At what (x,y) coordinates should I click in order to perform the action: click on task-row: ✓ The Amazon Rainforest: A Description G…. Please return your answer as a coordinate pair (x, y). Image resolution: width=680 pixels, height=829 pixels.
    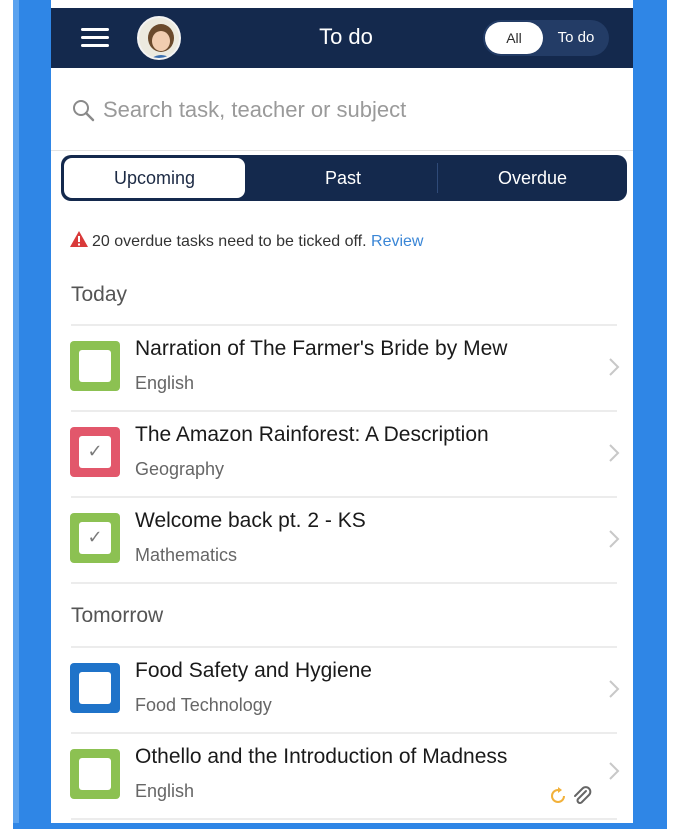
    Looking at the image, I should click on (342, 454).